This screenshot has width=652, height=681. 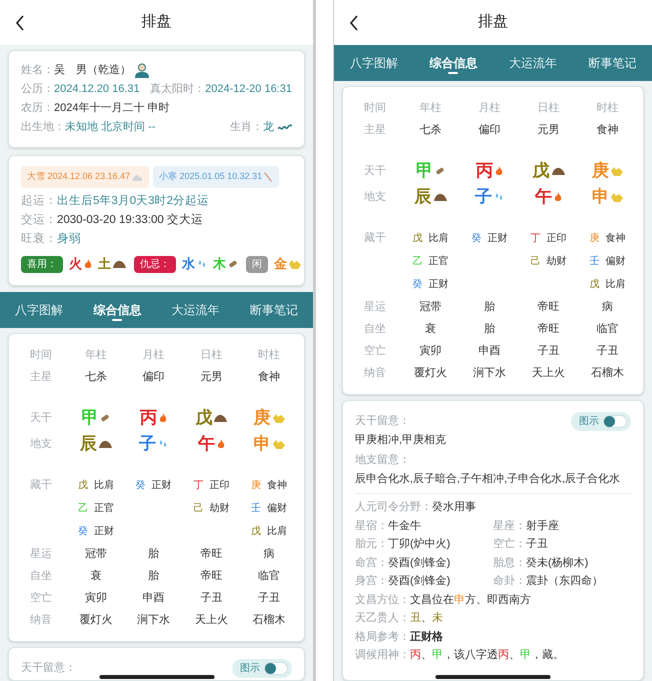 I want to click on row-label: 空亡, so click(x=41, y=598).